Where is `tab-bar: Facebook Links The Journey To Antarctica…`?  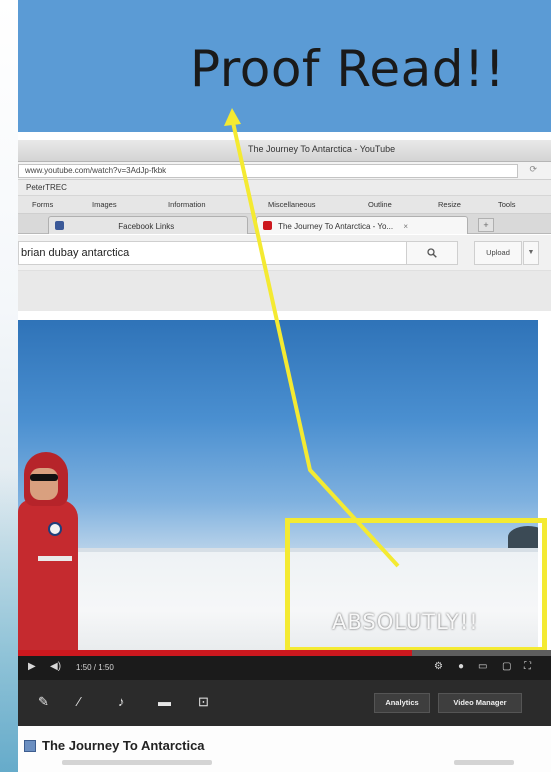
tab-bar: Facebook Links The Journey To Antarctica… is located at coordinates (284, 224).